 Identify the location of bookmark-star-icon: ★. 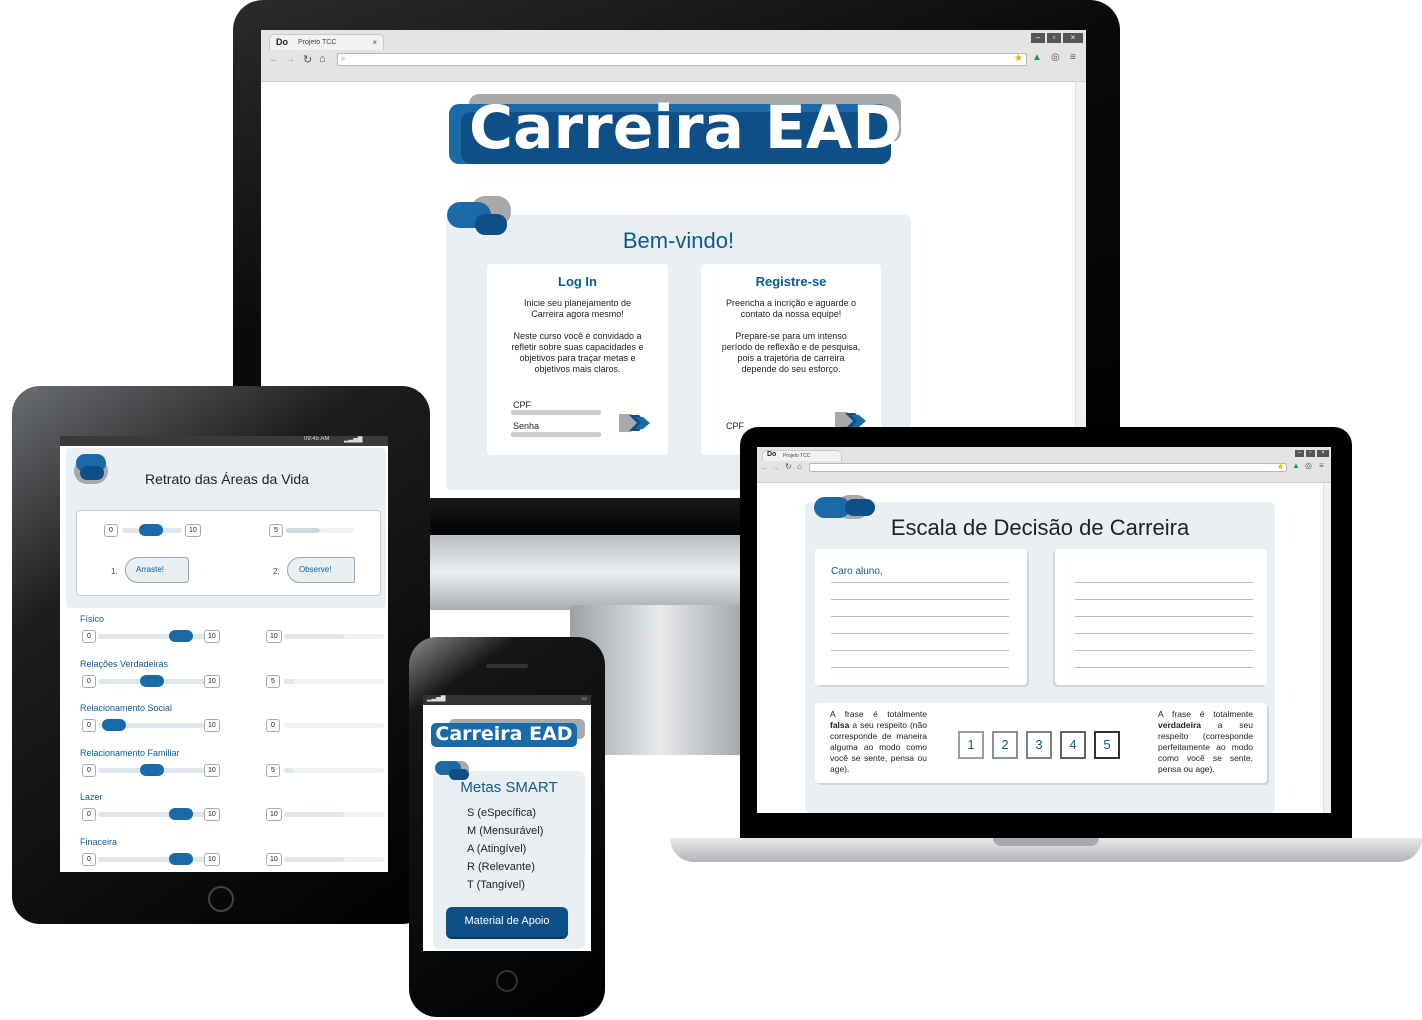
(1018, 58).